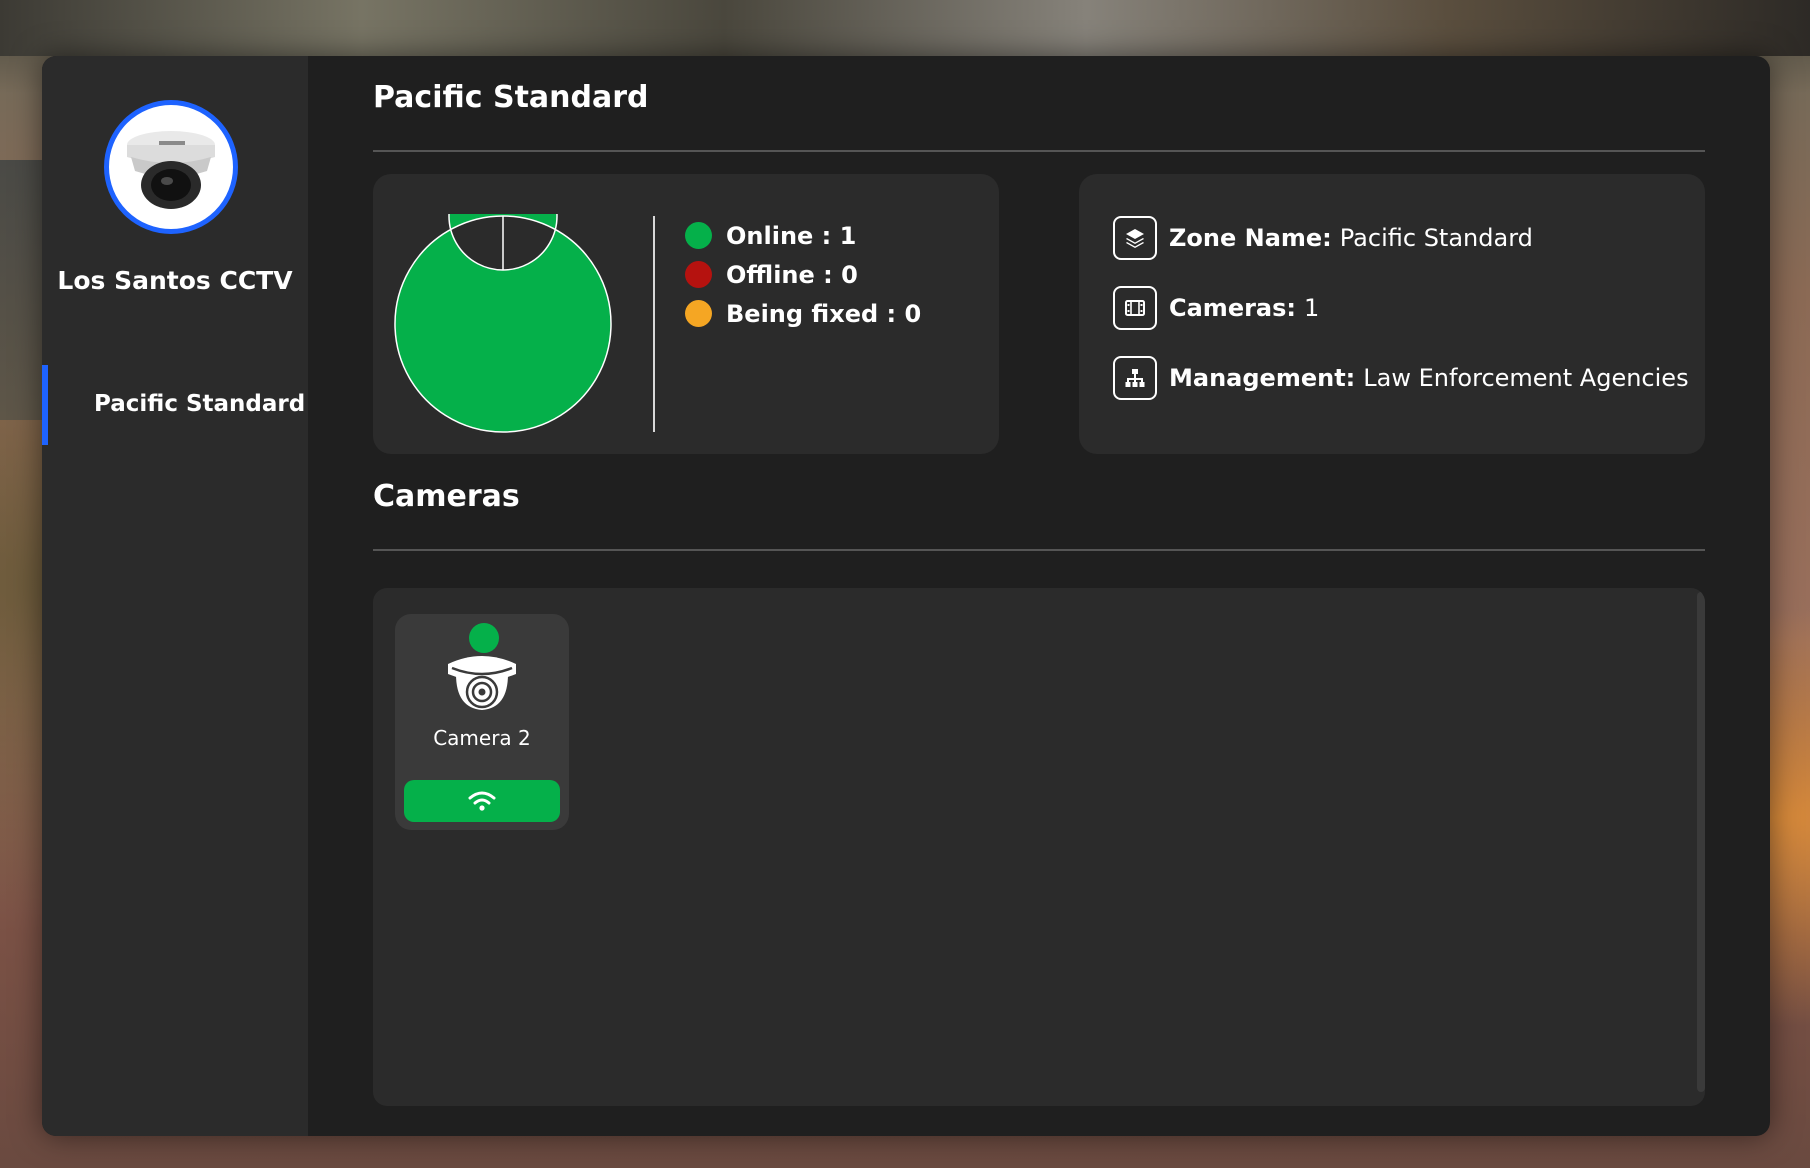 The height and width of the screenshot is (1168, 1810). I want to click on logo, so click(171, 167).